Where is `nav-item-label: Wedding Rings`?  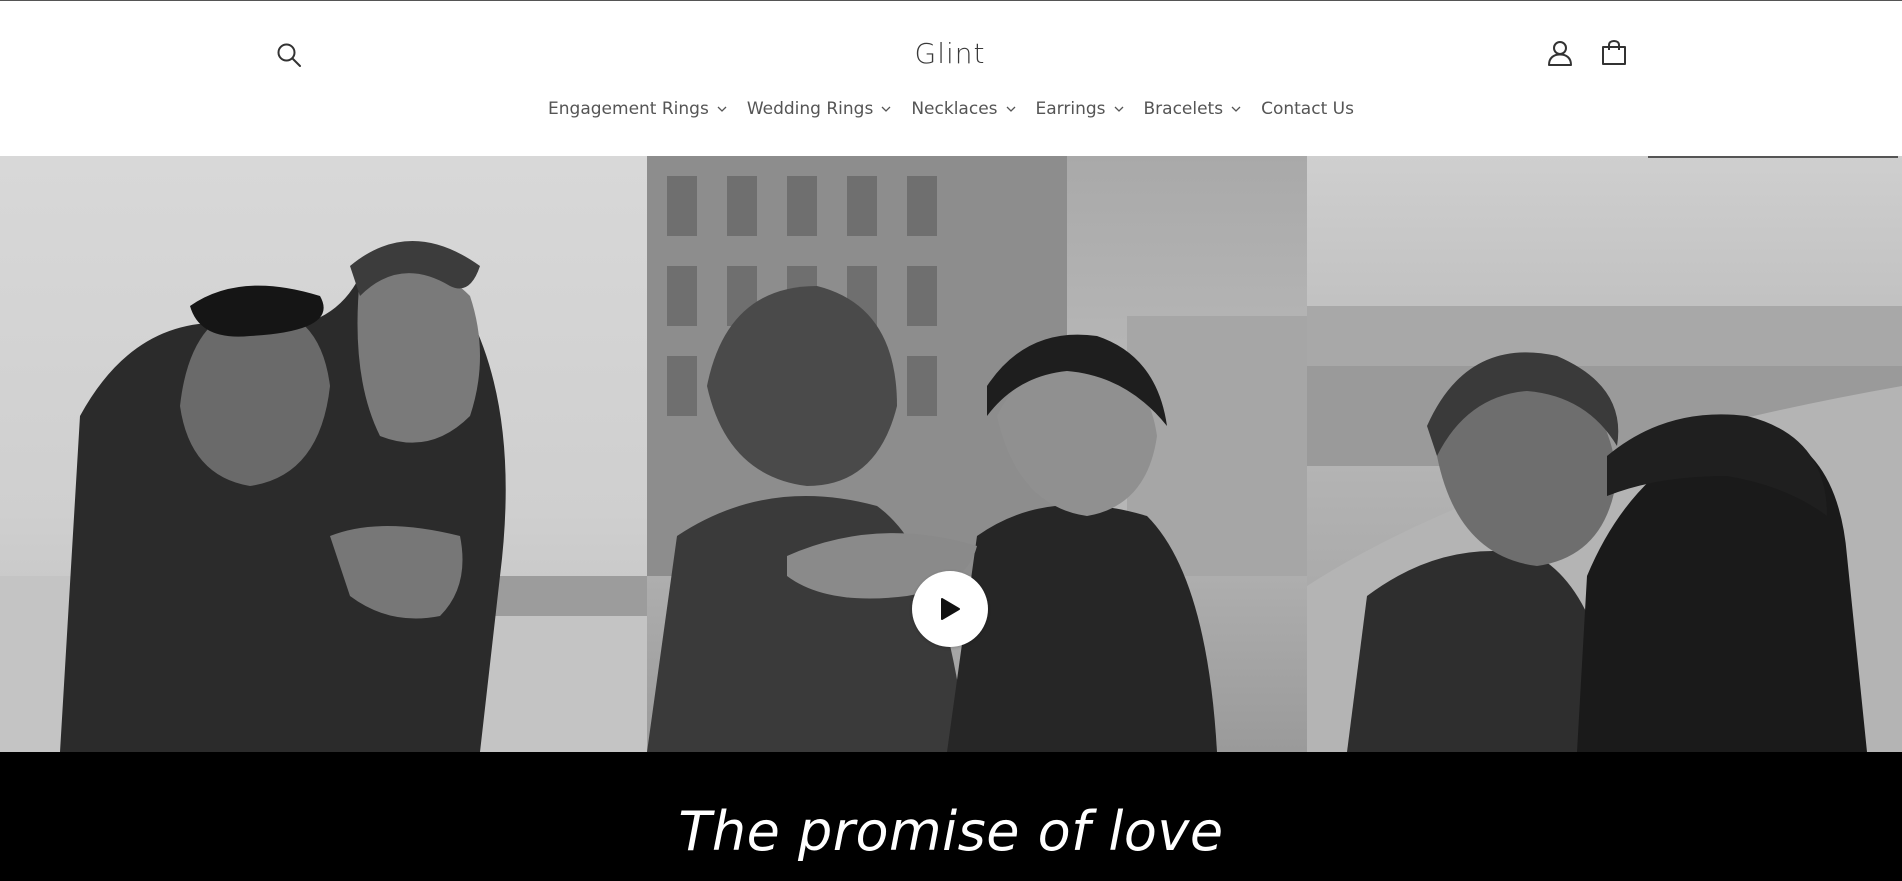 nav-item-label: Wedding Rings is located at coordinates (810, 109).